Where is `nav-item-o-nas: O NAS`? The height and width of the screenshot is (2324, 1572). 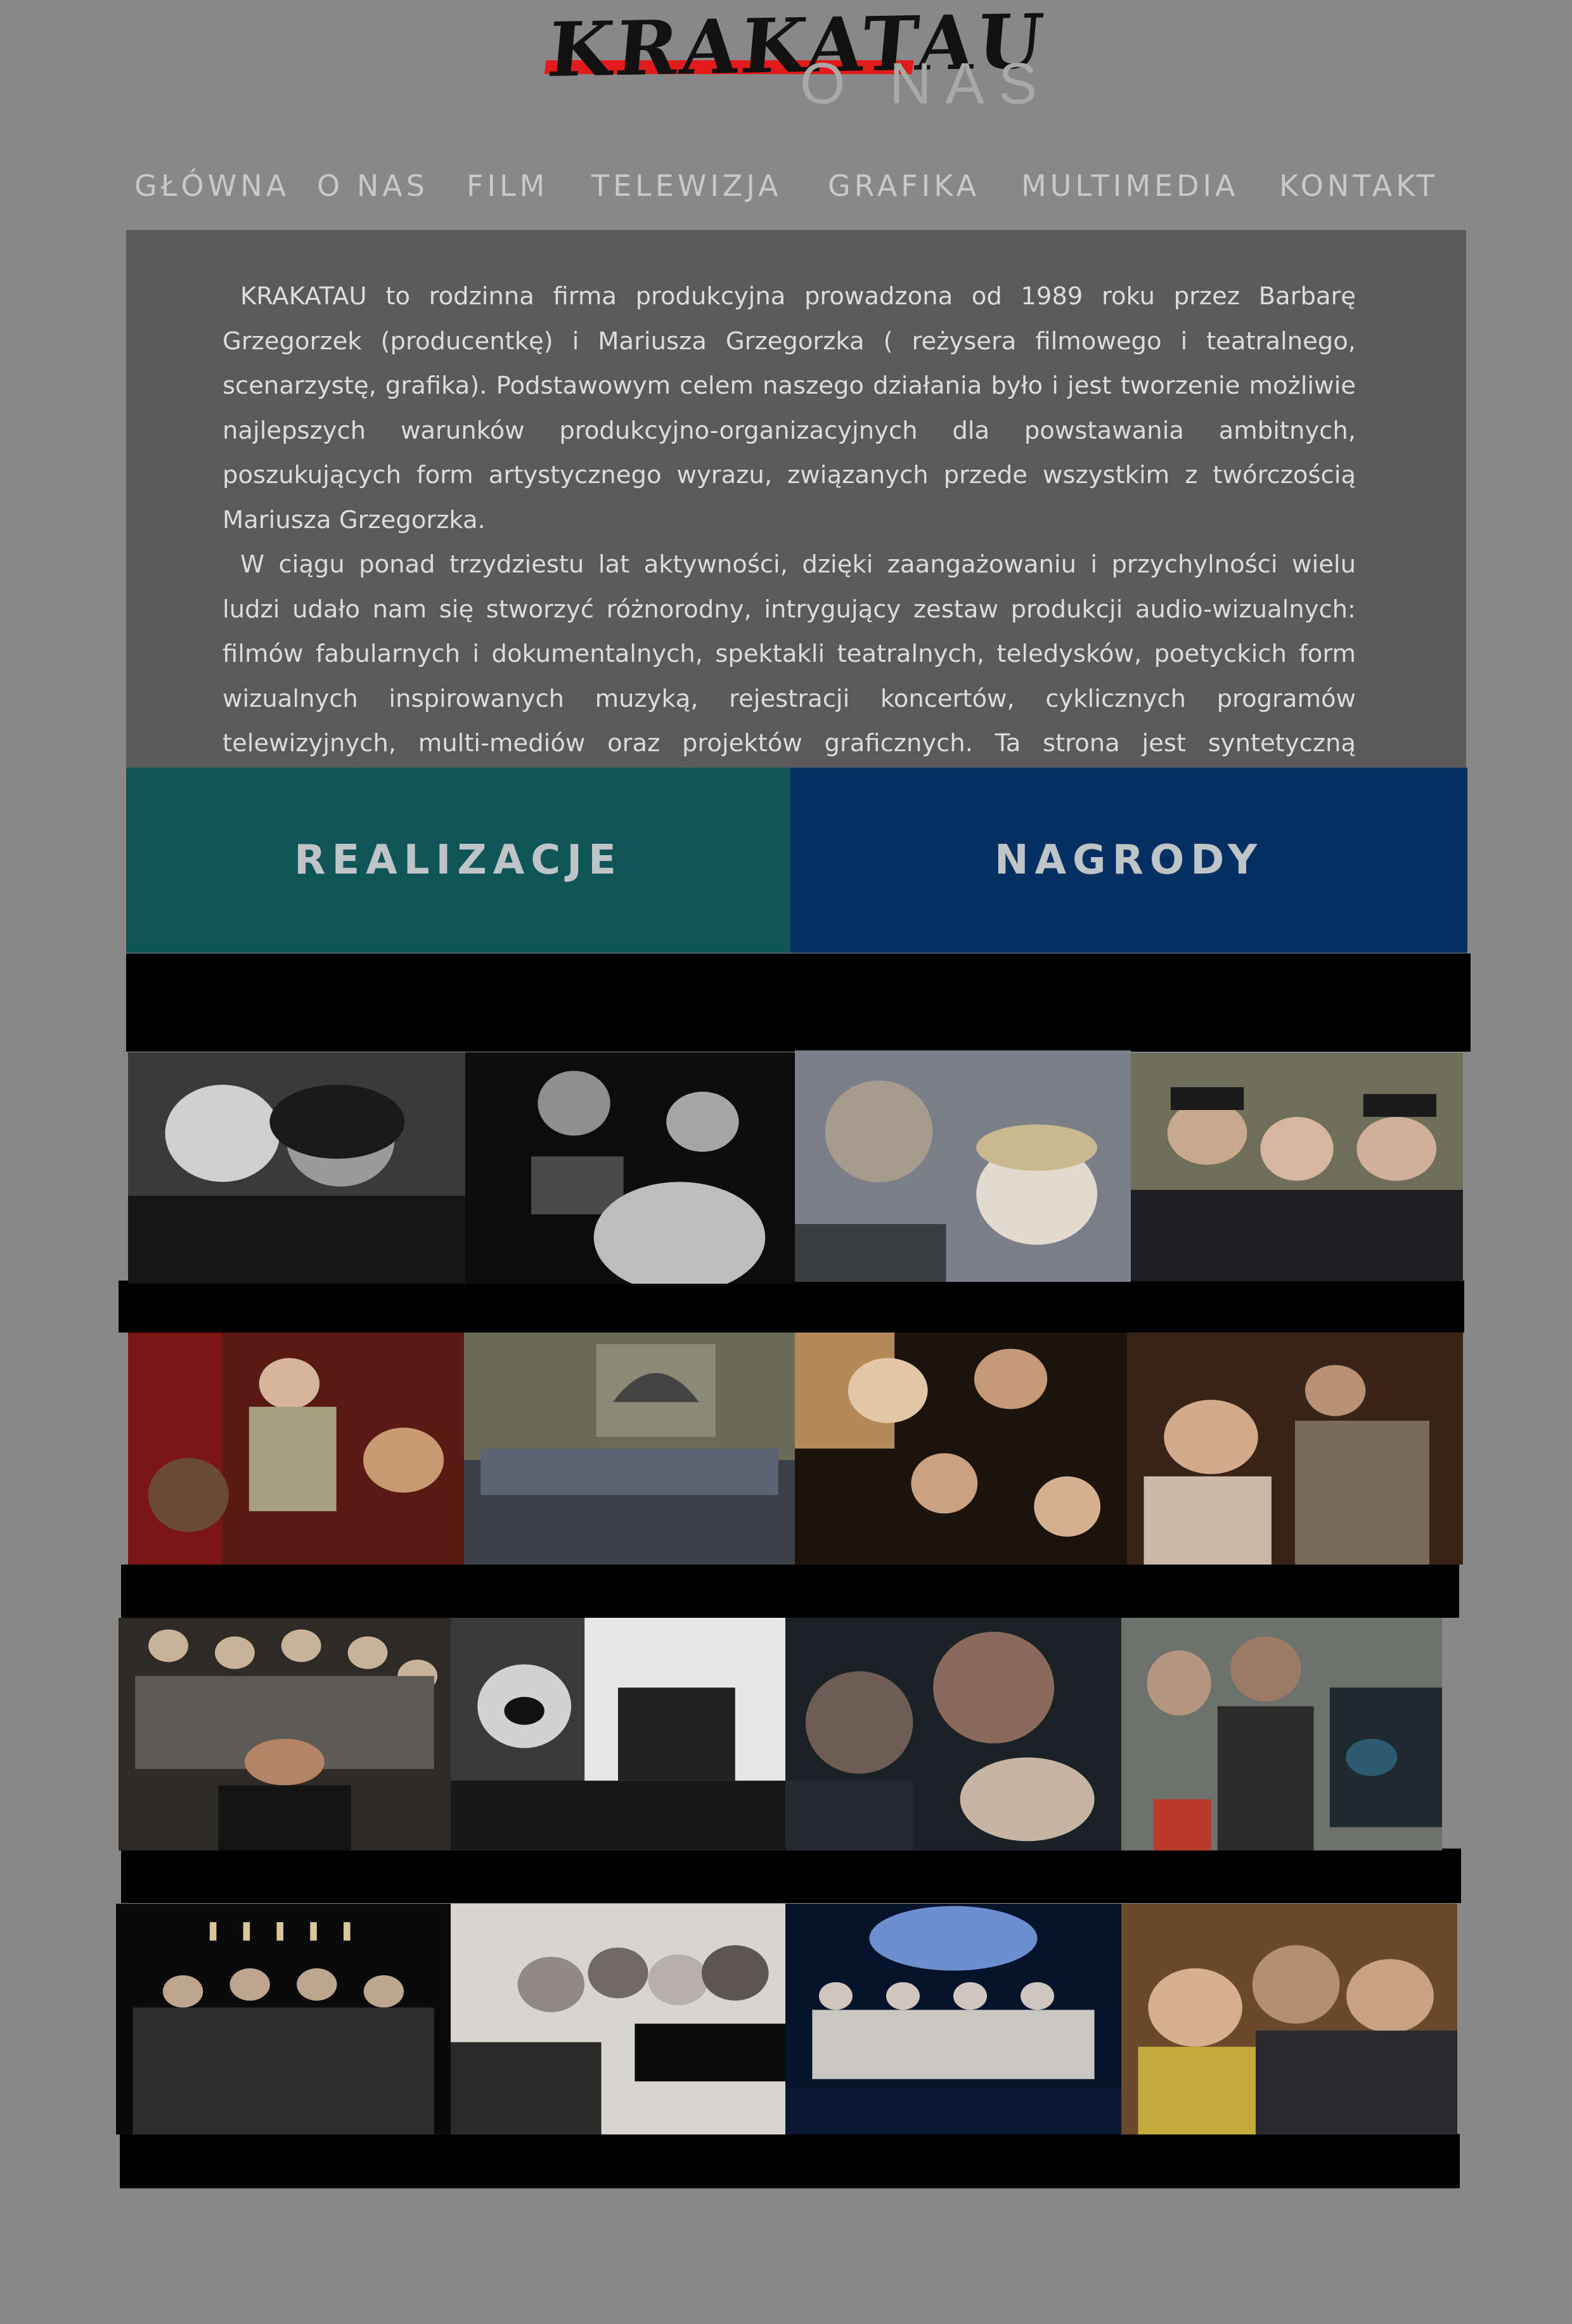 nav-item-o-nas: O NAS is located at coordinates (373, 186).